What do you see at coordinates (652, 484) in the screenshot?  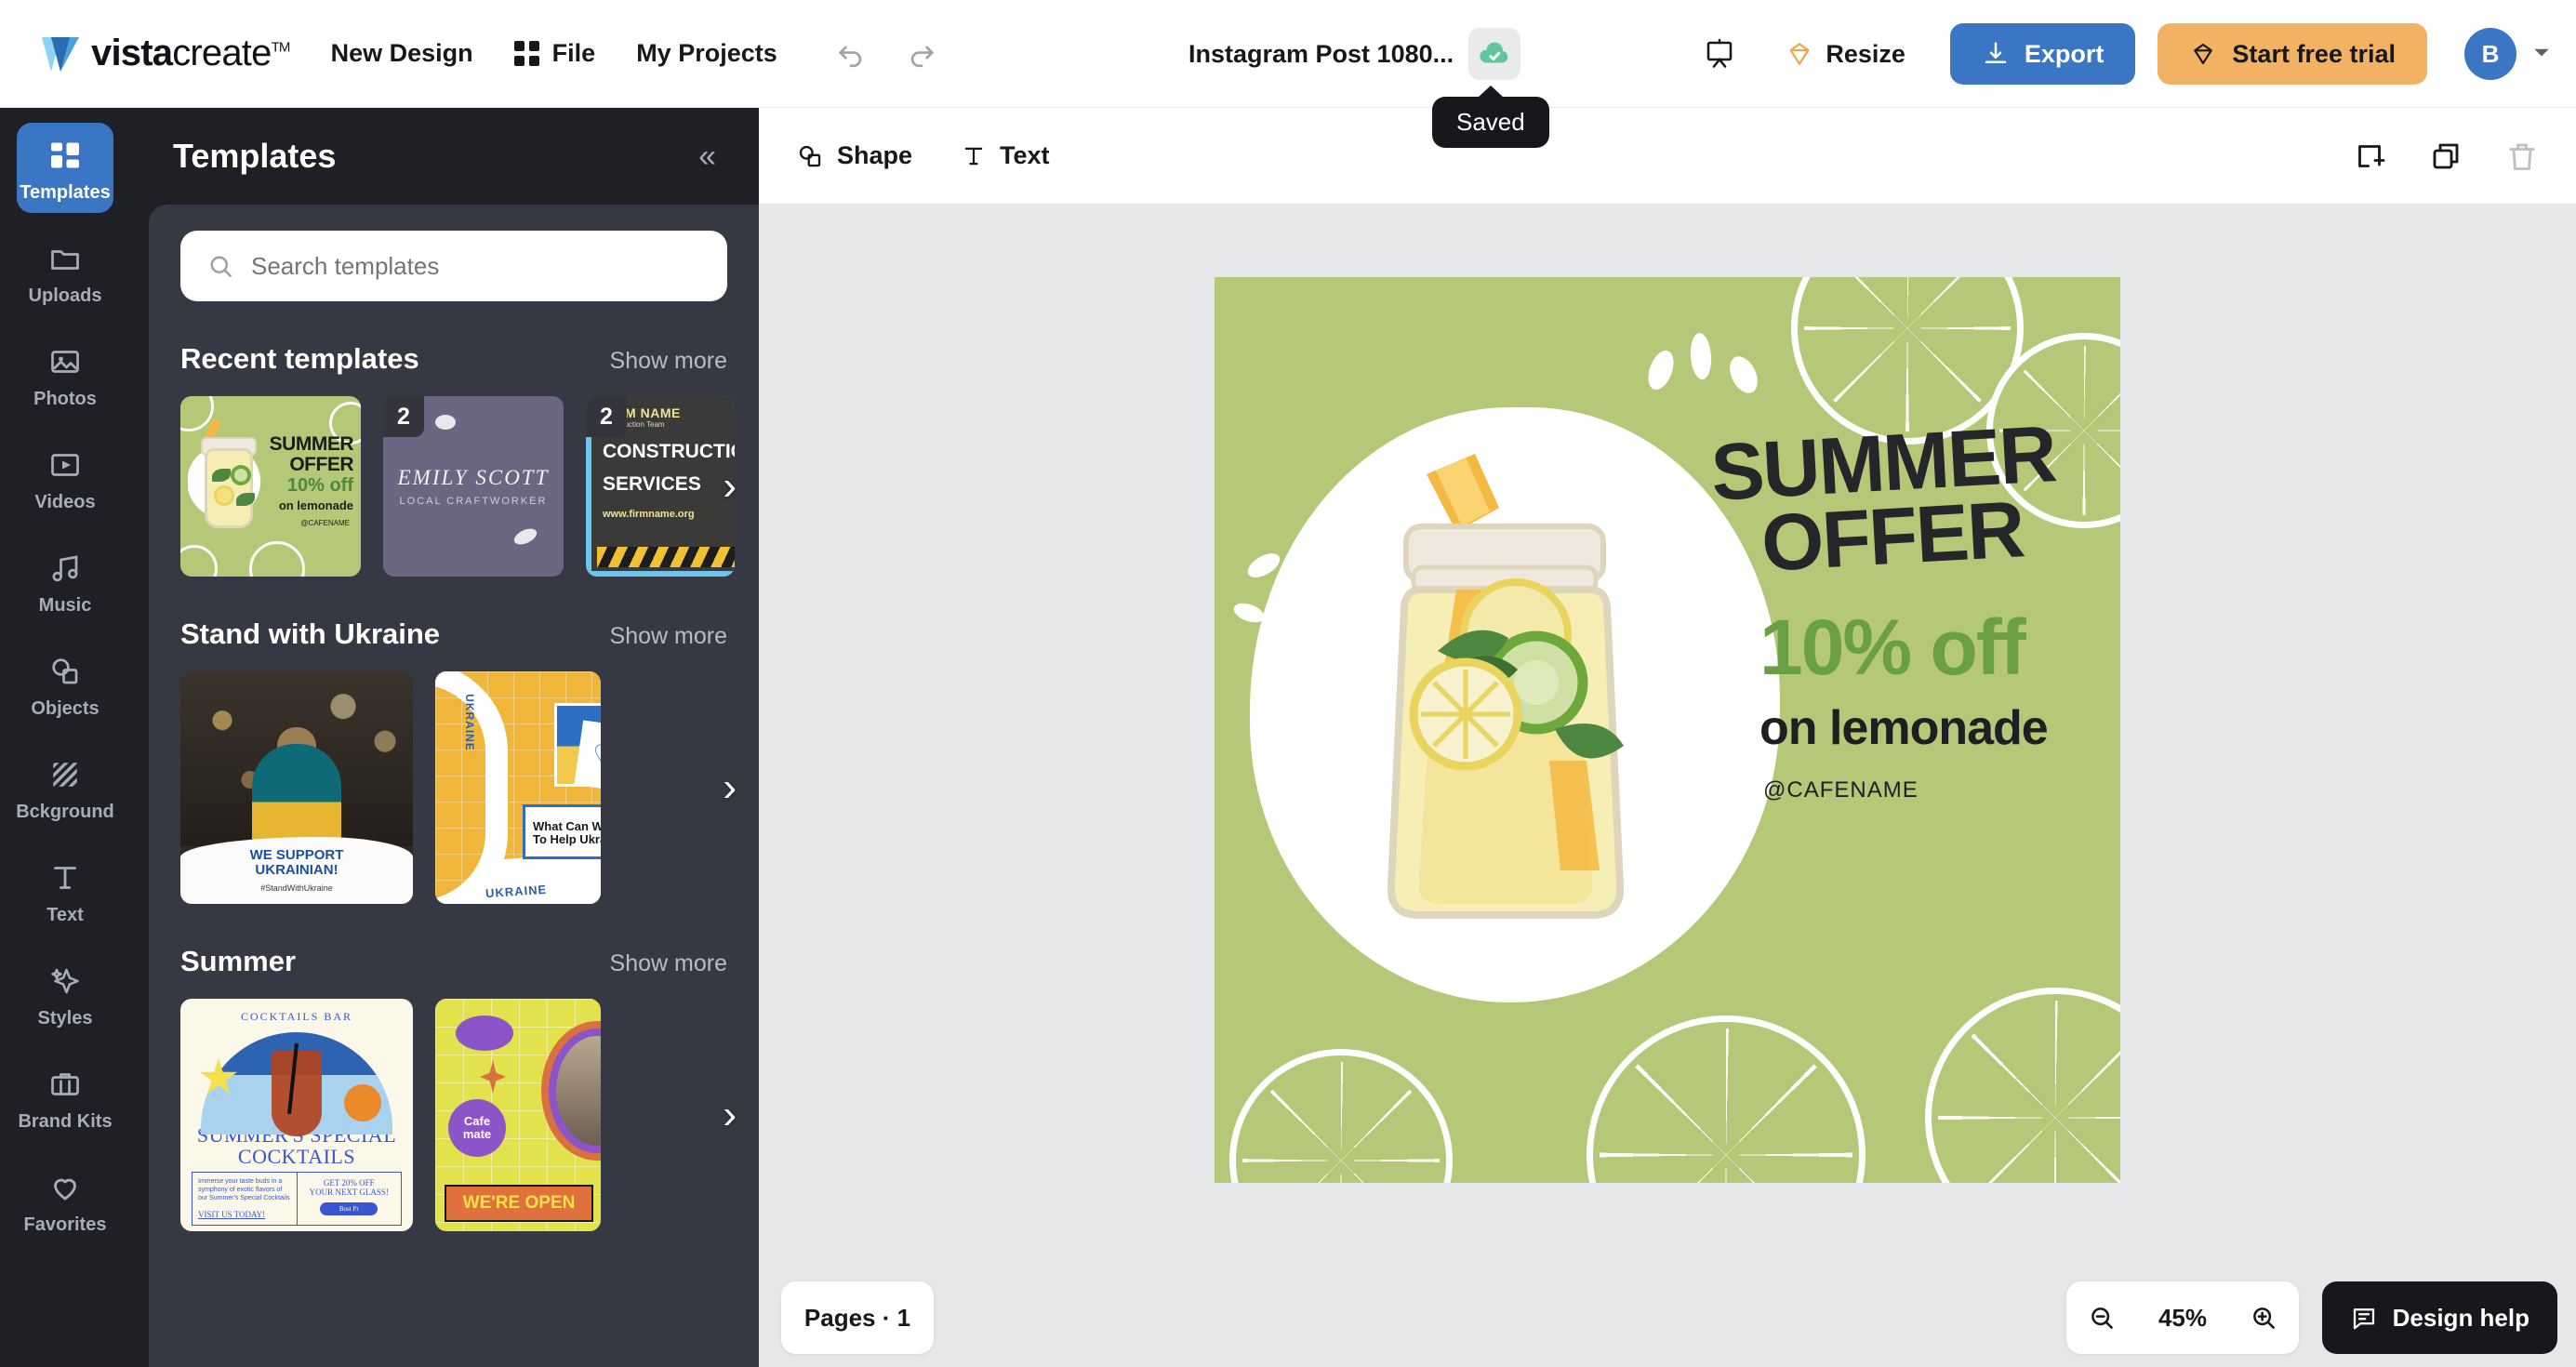 I see `template-text: SERVICES` at bounding box center [652, 484].